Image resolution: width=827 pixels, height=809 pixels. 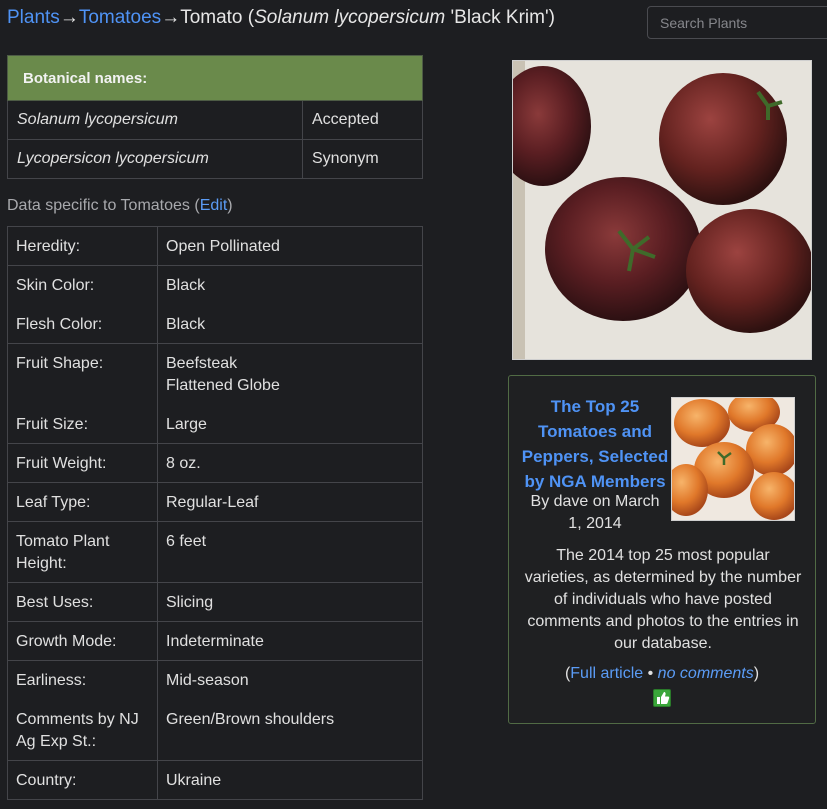 What do you see at coordinates (290, 780) in the screenshot?
I see `data-value: Ukraine` at bounding box center [290, 780].